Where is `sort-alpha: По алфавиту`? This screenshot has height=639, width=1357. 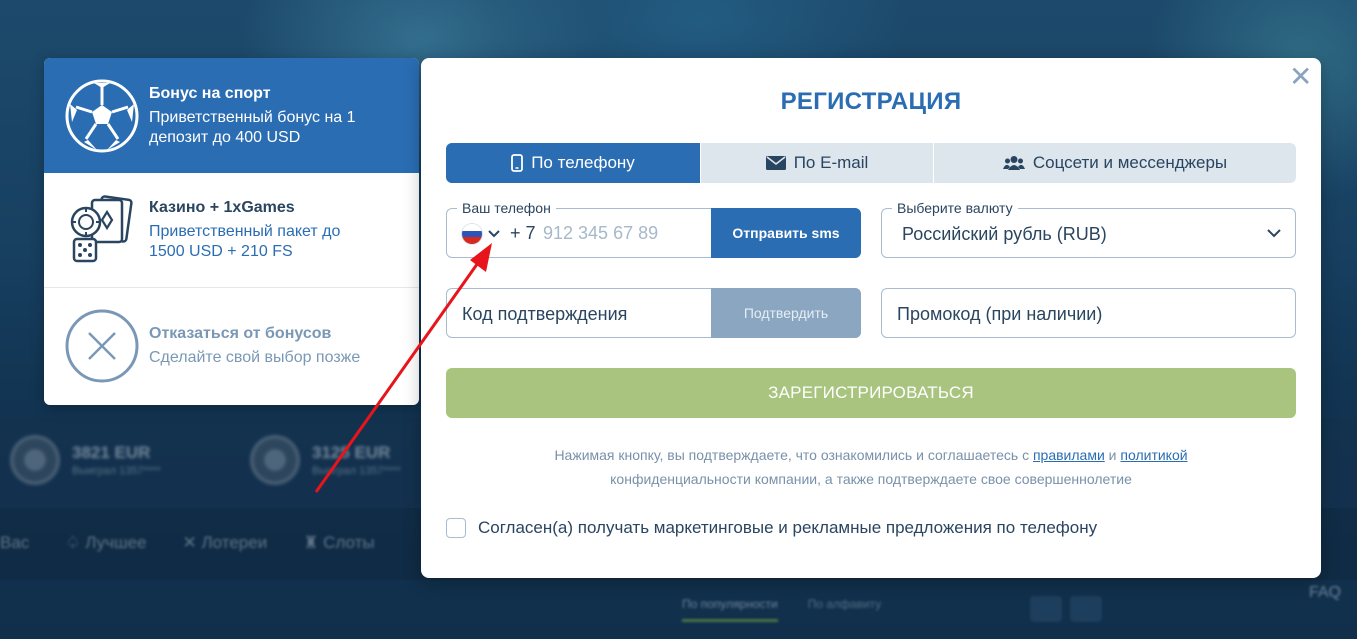
sort-alpha: По алфавиту is located at coordinates (845, 609).